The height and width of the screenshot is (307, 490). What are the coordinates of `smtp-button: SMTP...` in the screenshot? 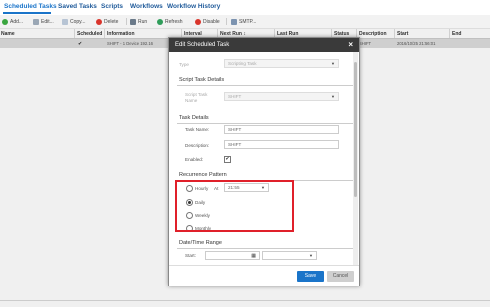 It's located at (243, 21).